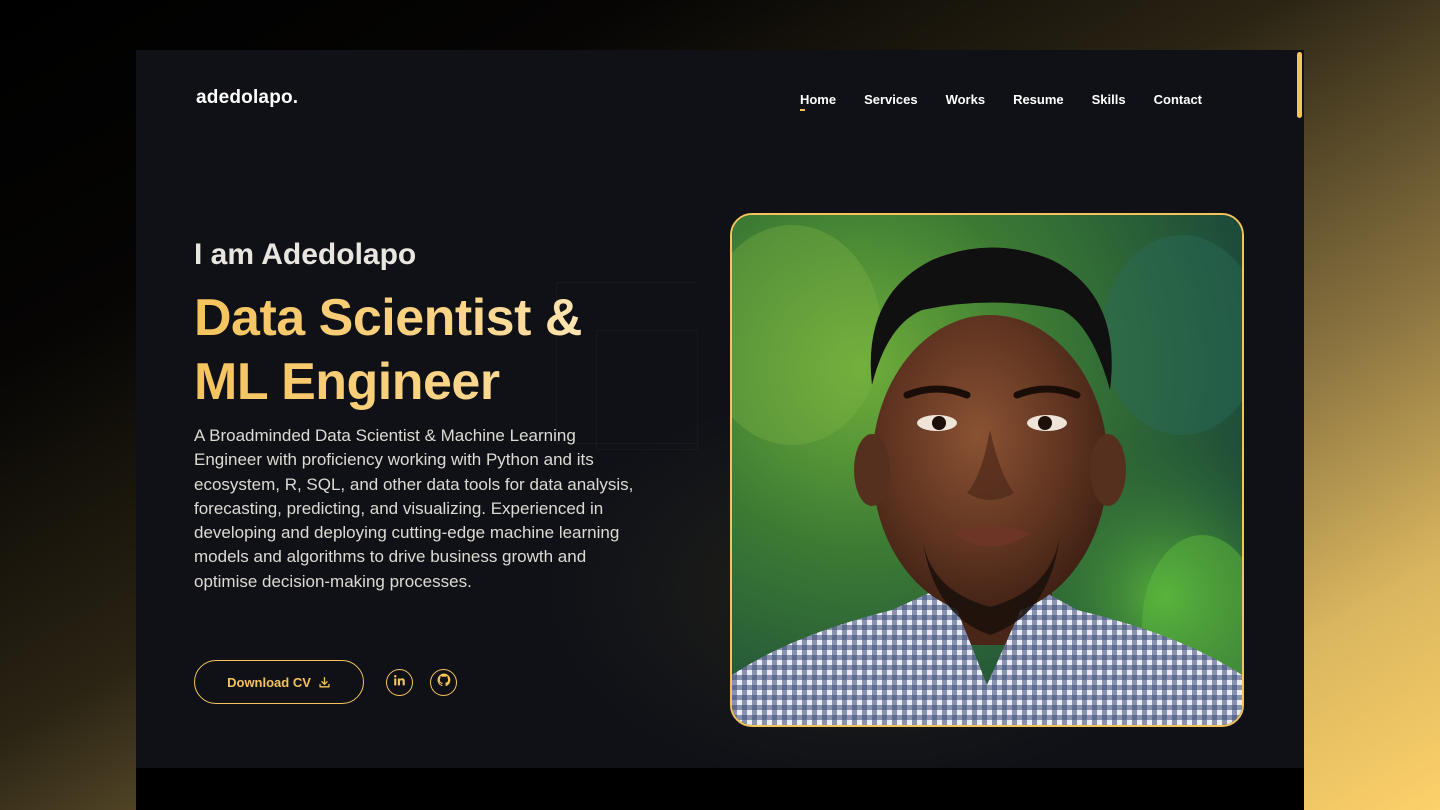 This screenshot has height=810, width=1440. Describe the element at coordinates (1038, 99) in the screenshot. I see `nav-item-resume: Resume` at that location.